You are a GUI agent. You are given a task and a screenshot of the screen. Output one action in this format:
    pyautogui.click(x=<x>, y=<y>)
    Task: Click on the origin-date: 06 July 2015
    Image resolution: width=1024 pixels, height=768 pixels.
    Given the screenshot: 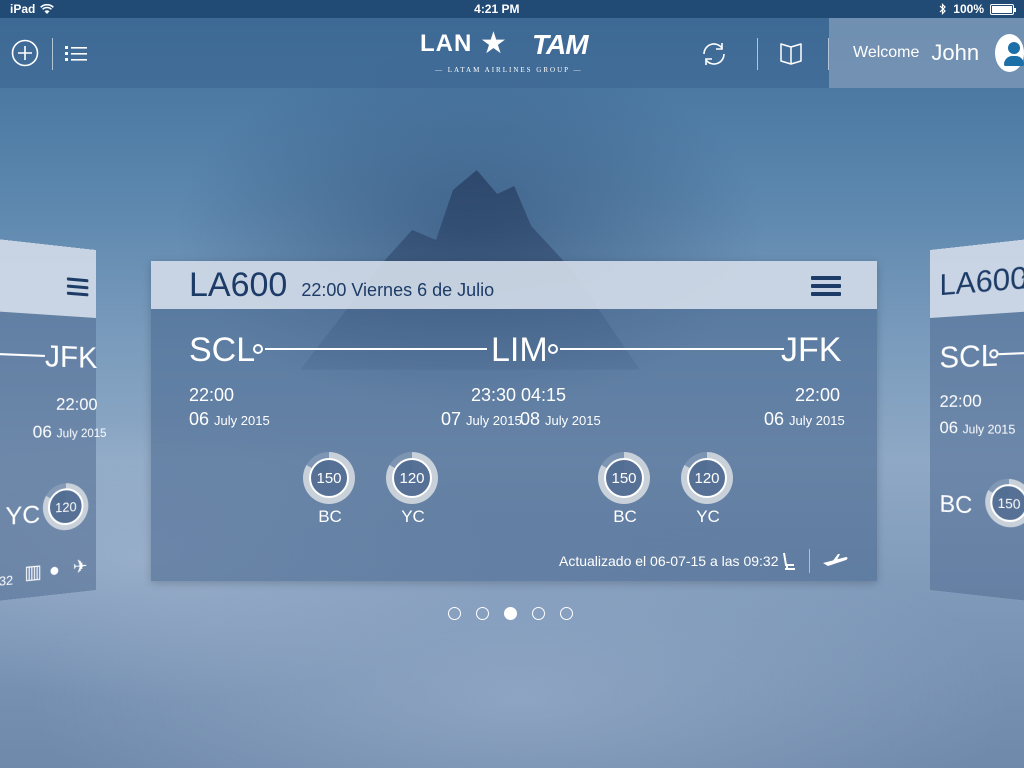 What is the action you would take?
    pyautogui.click(x=229, y=419)
    